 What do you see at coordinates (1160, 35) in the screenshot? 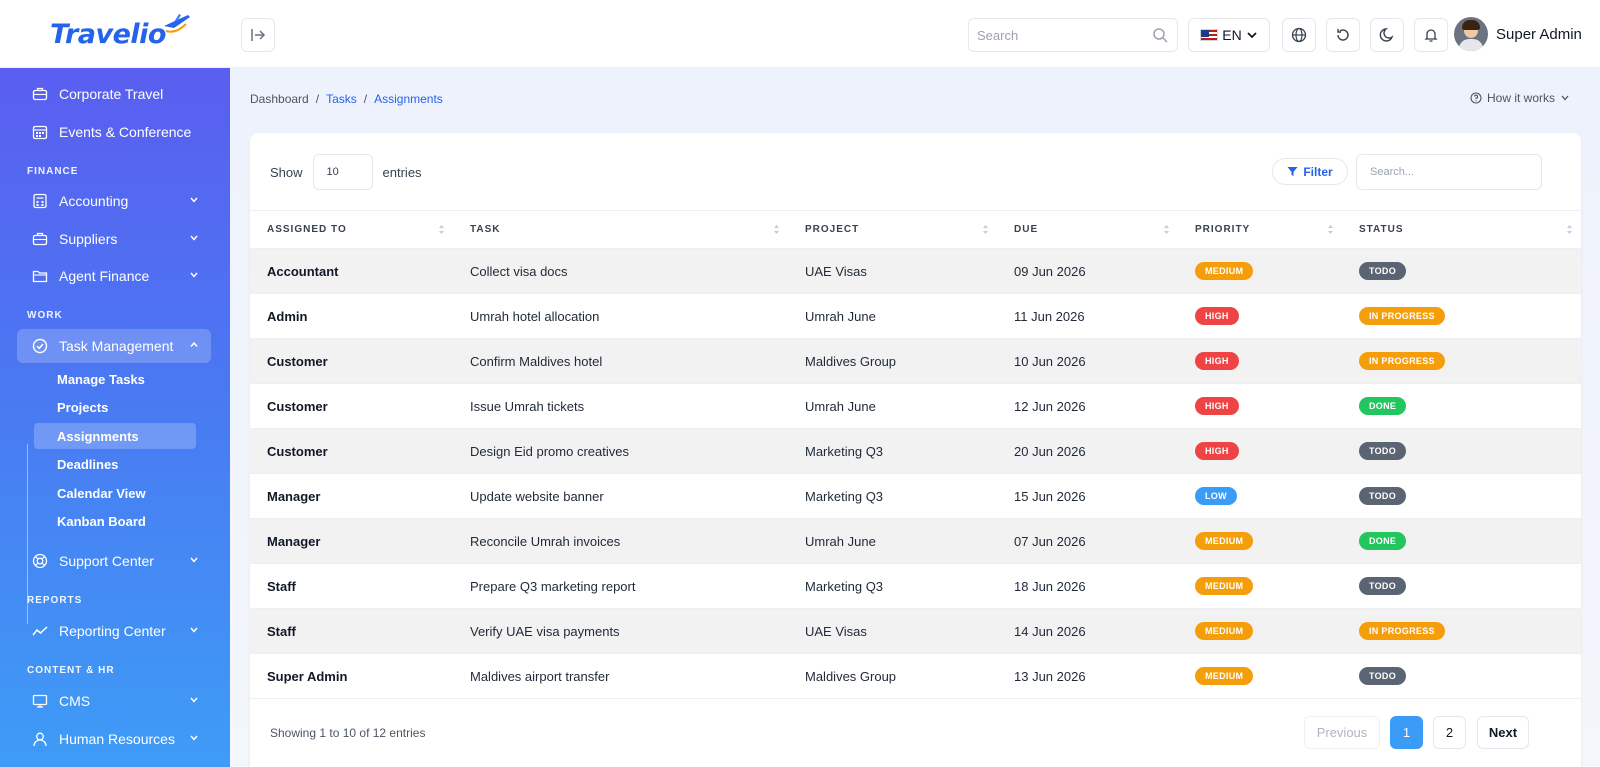
I see `search-icon` at bounding box center [1160, 35].